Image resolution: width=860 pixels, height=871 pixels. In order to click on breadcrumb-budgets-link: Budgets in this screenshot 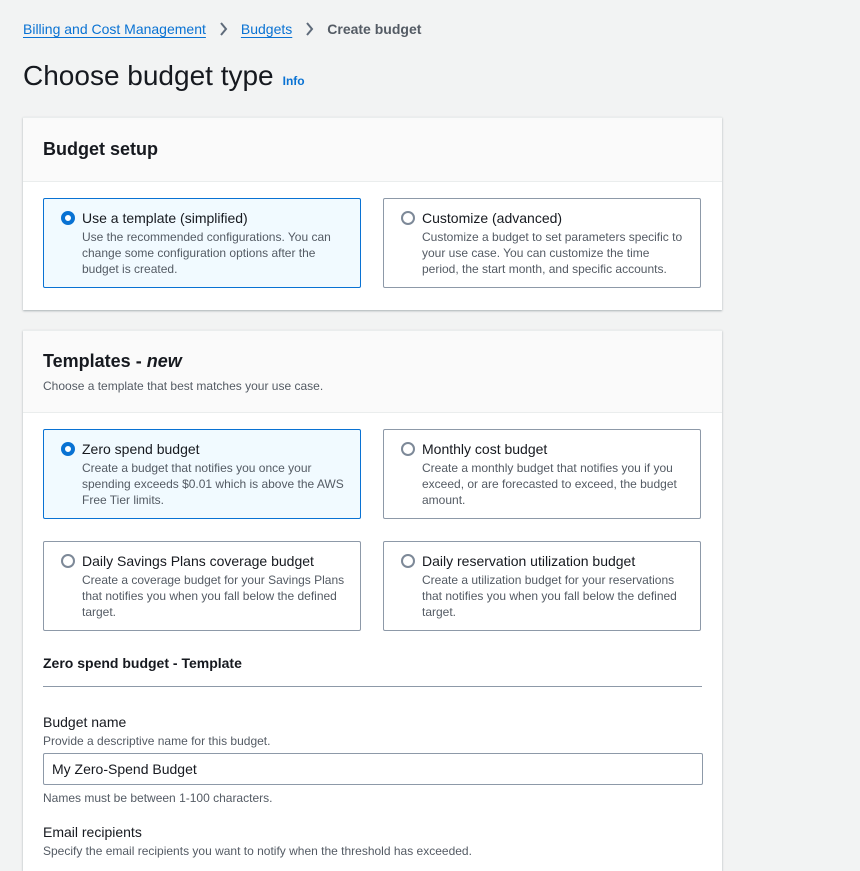, I will do `click(266, 29)`.